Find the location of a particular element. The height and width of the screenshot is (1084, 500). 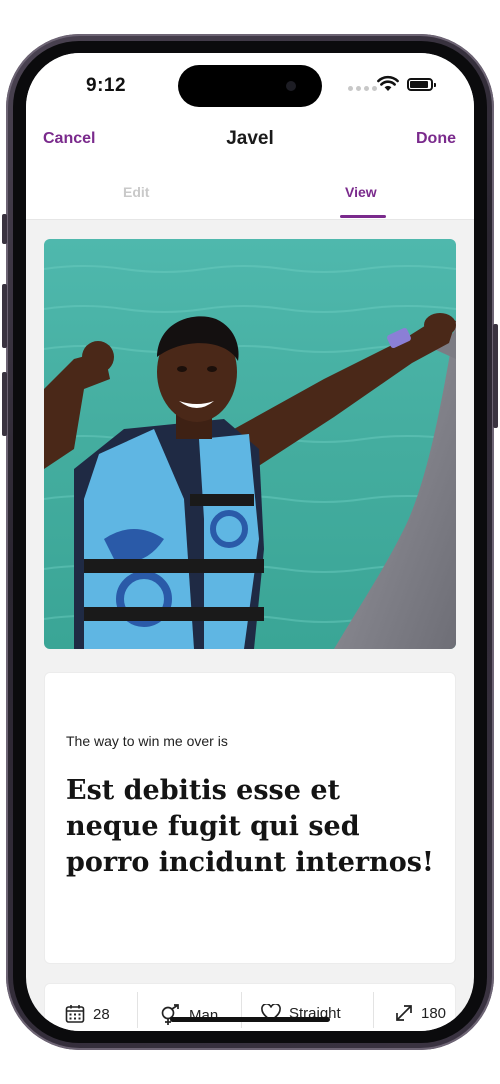

profile-stats-bar: 28 Man Straight 180 is located at coordinates (250, 1007).